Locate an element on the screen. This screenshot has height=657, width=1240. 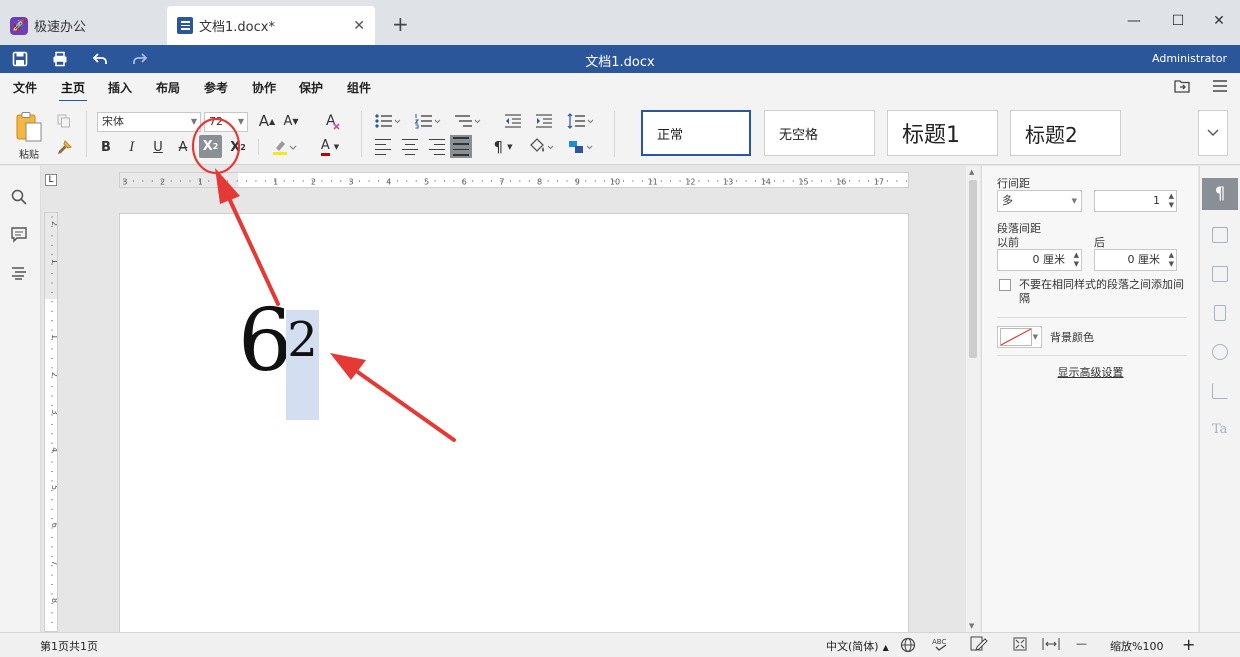
menu-references: 参考 is located at coordinates (216, 87).